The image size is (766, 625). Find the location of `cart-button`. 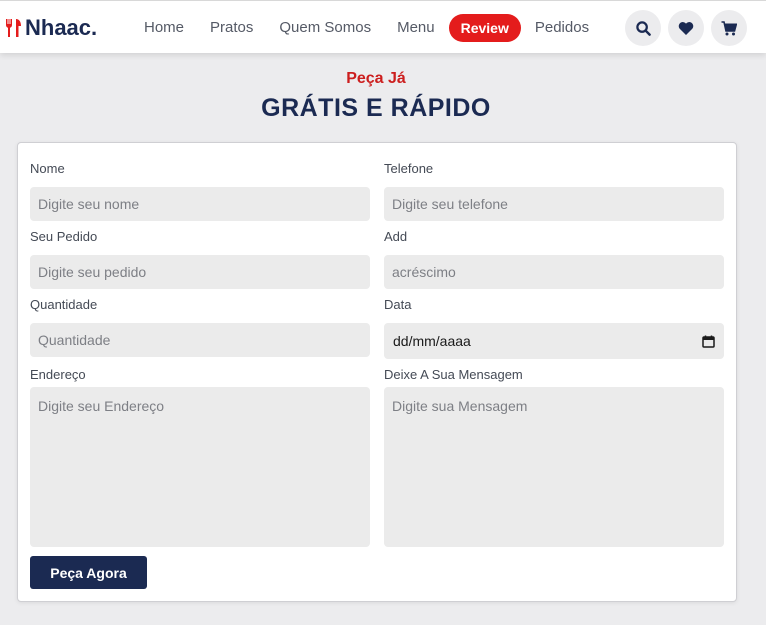

cart-button is located at coordinates (729, 28).